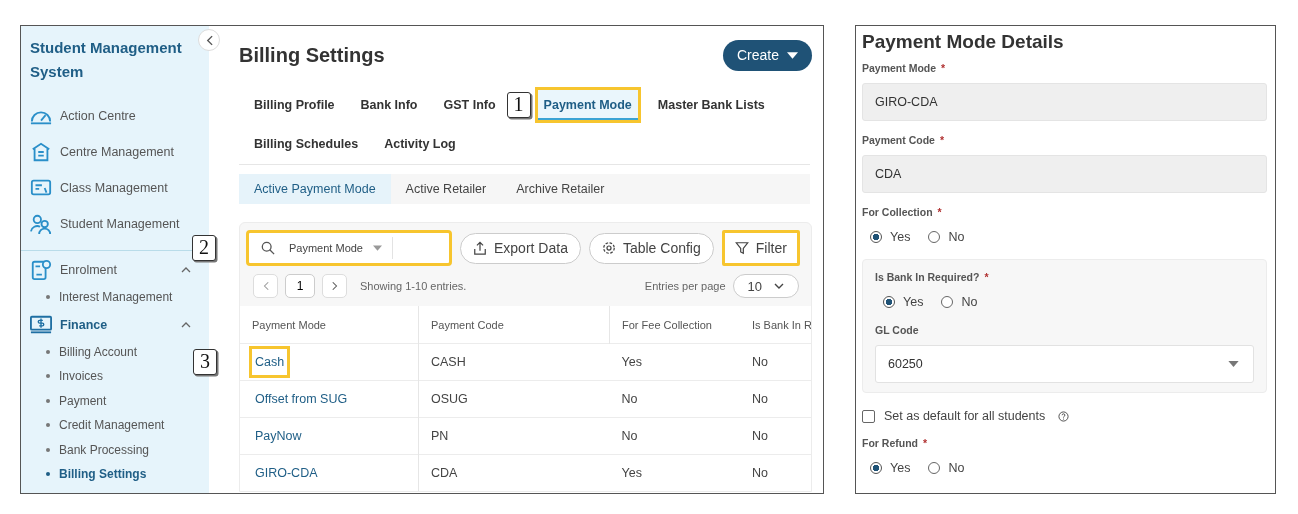  I want to click on create-button: Create, so click(767, 55).